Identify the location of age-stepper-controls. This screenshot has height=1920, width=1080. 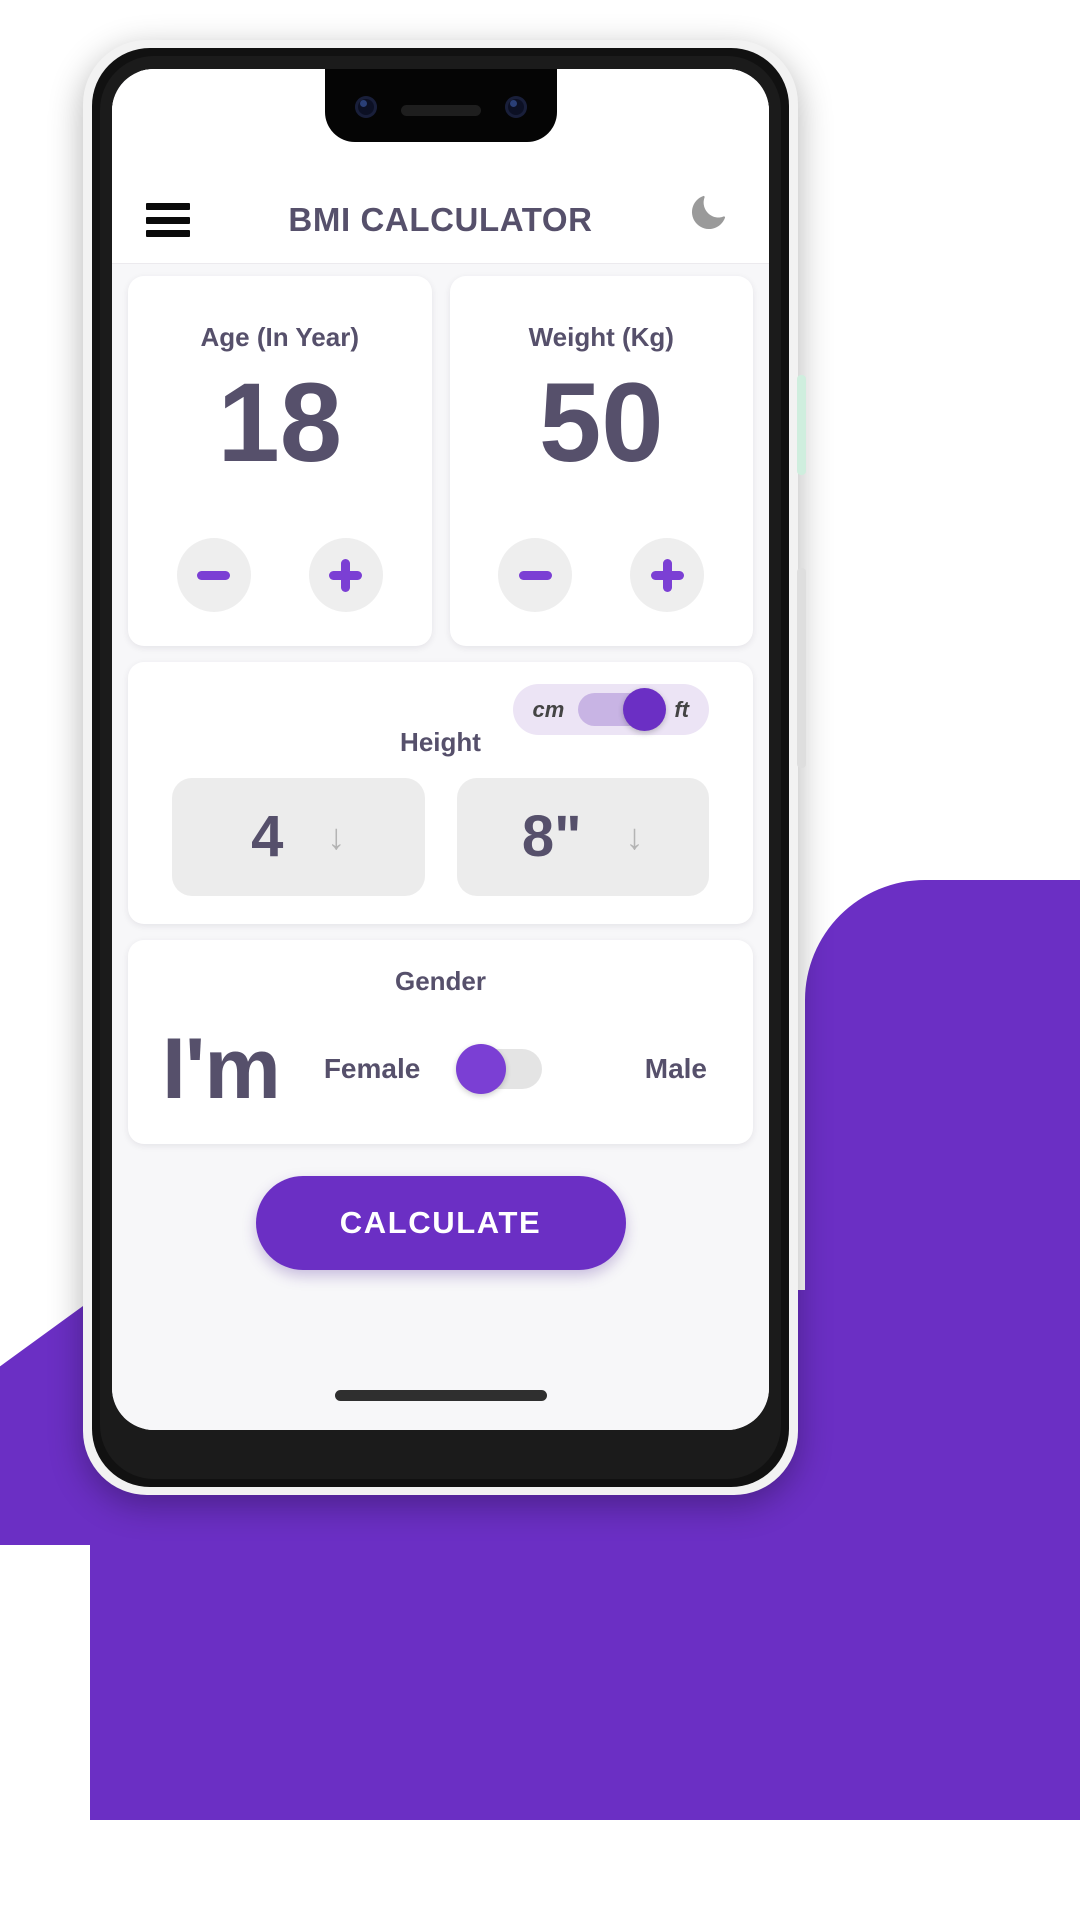
(279, 575).